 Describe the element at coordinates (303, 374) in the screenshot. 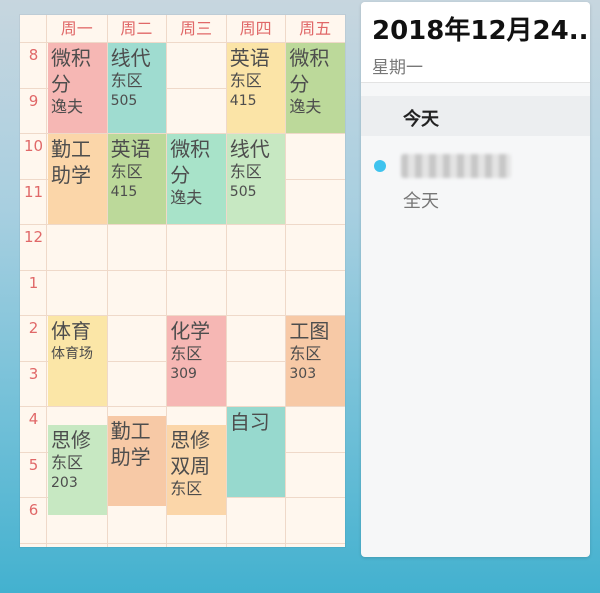

I see `course-location: 303` at that location.